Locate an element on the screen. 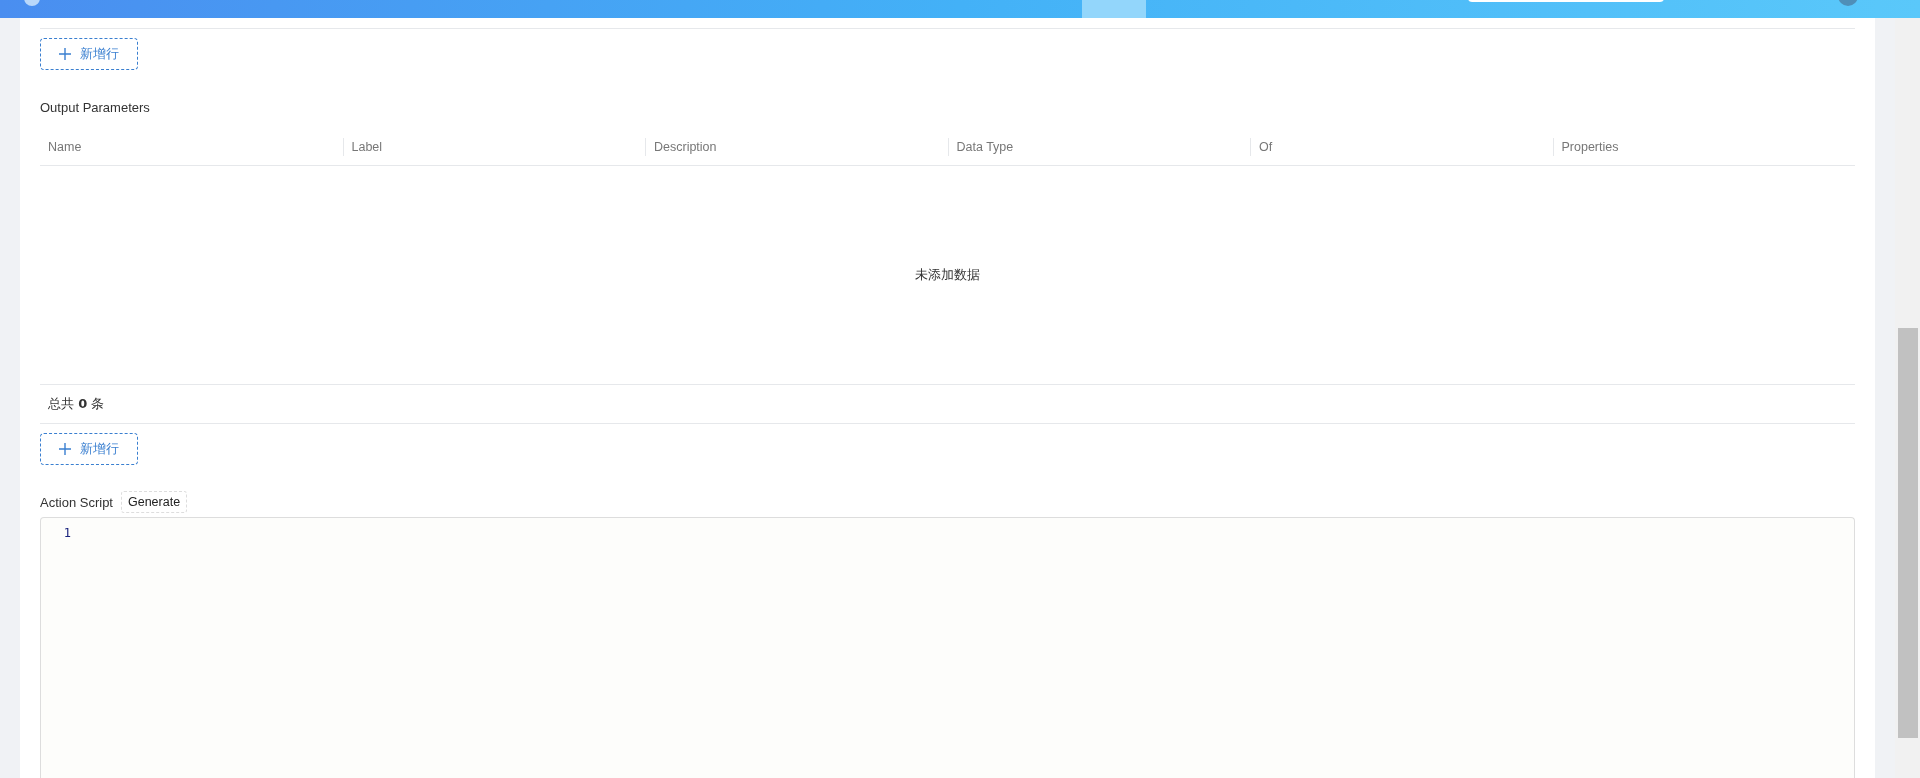 The image size is (1920, 778). scrollbar is located at coordinates (1907, 398).